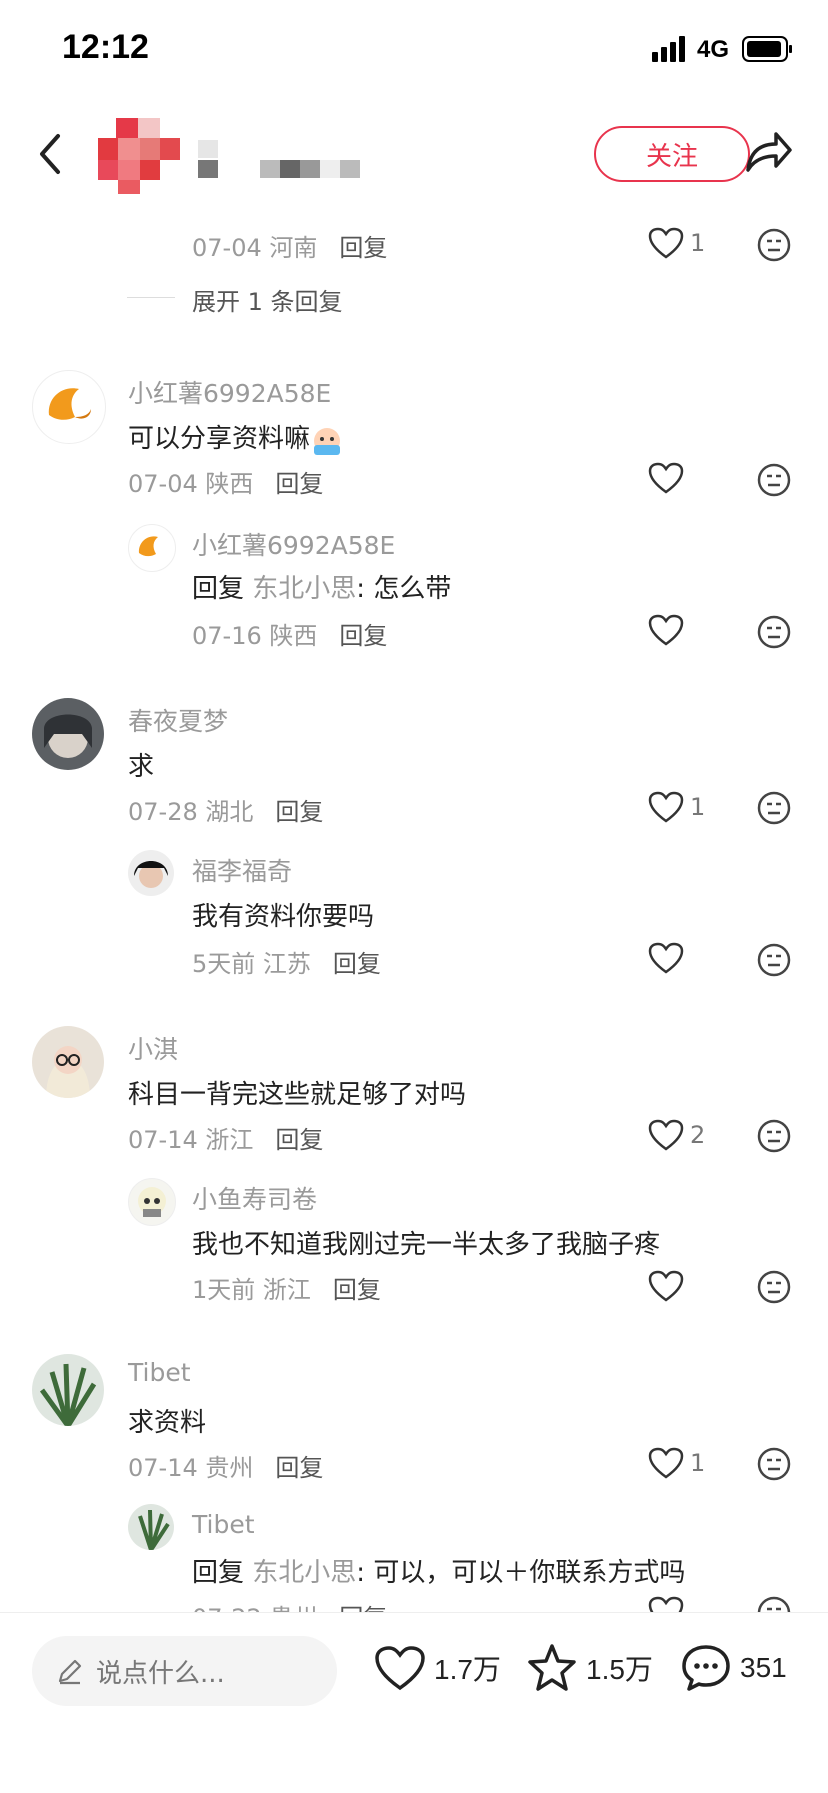 This screenshot has width=828, height=1793. What do you see at coordinates (153, 1048) in the screenshot?
I see `username: 小淇` at bounding box center [153, 1048].